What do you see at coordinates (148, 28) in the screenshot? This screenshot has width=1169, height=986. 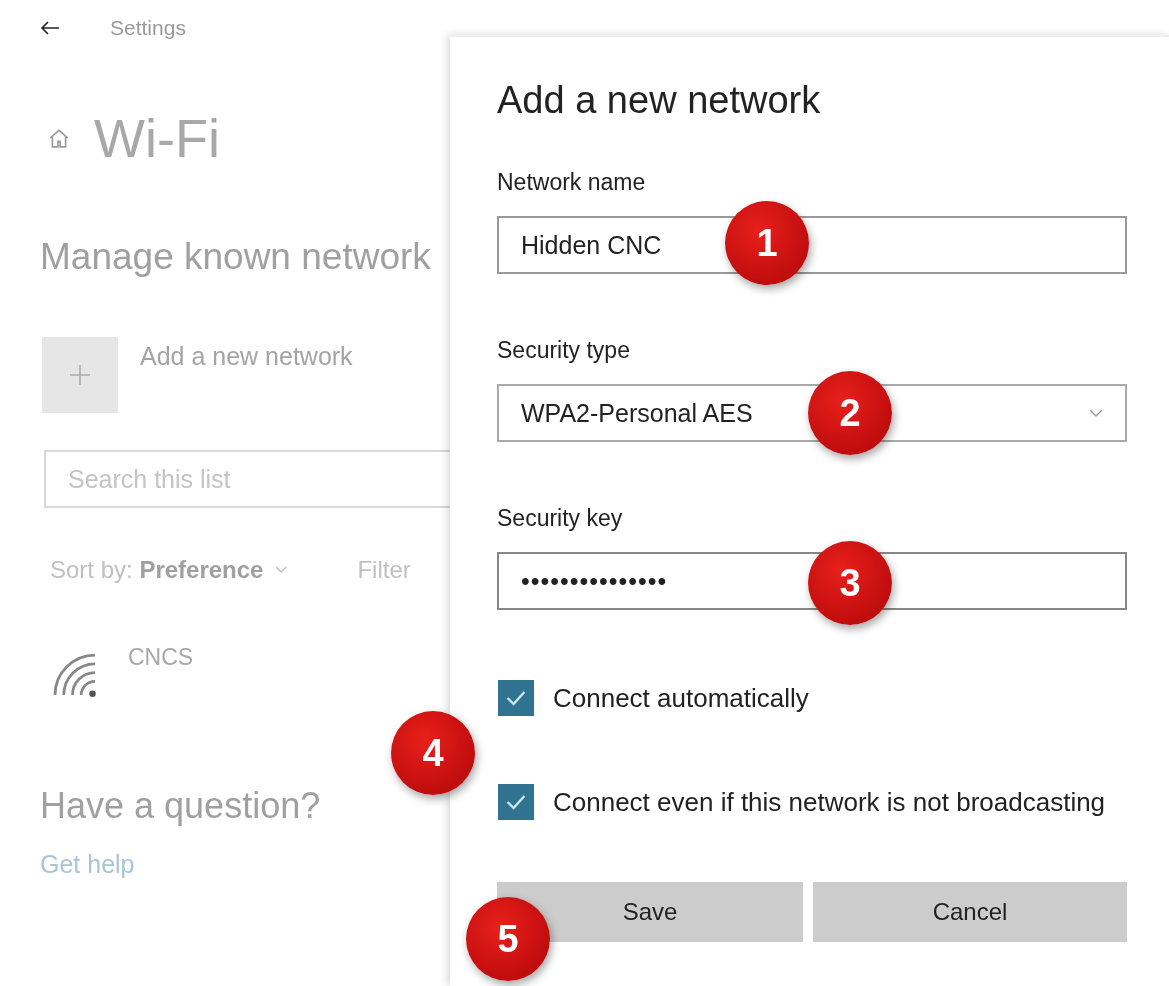 I see `window-title: Settings` at bounding box center [148, 28].